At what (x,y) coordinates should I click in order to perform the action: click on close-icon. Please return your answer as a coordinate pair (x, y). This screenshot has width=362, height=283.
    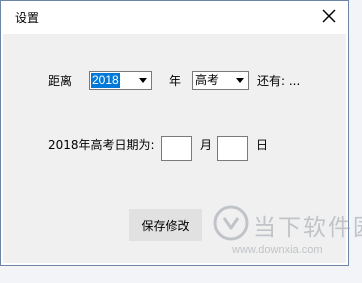
    Looking at the image, I should click on (329, 16).